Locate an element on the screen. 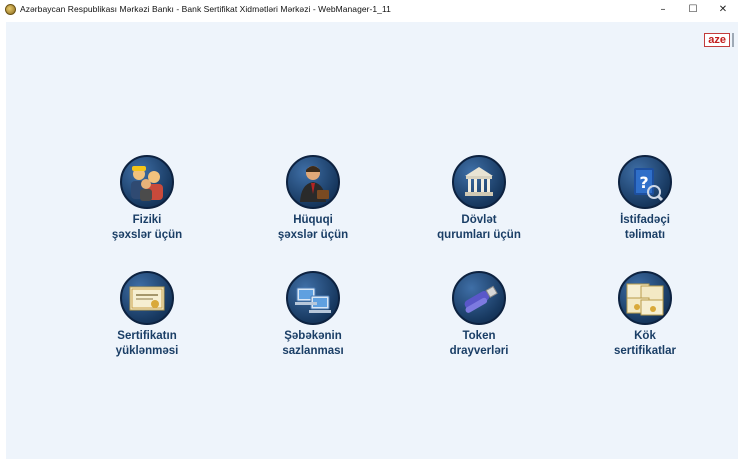 Image resolution: width=738 pixels, height=459 pixels. tile-istifadeci: ? İstifadəçi təlimatı is located at coordinates (645, 199).